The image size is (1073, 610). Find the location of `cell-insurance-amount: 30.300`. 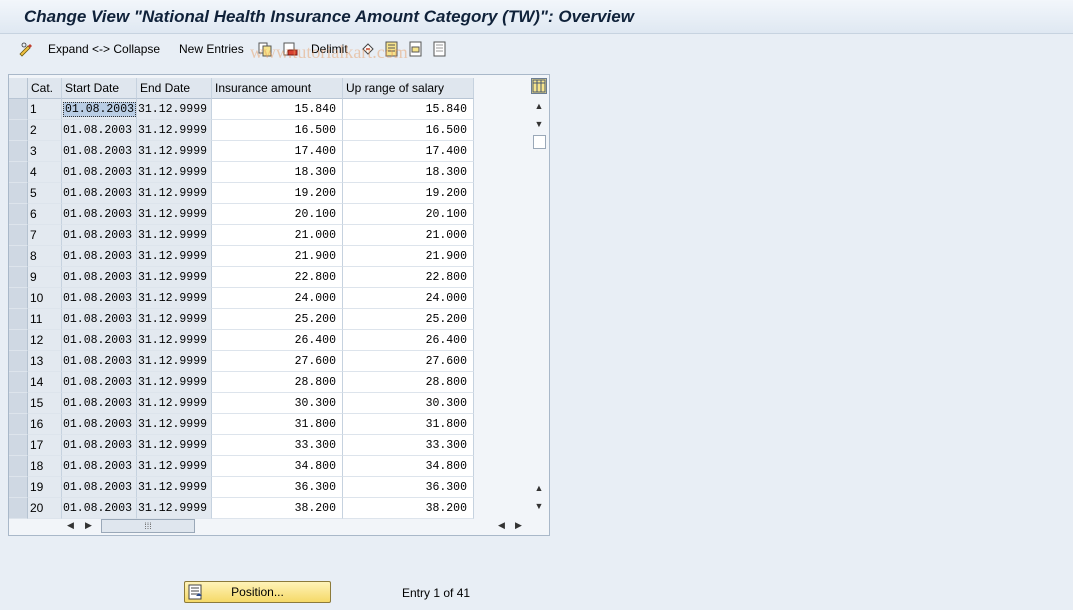

cell-insurance-amount: 30.300 is located at coordinates (277, 403).